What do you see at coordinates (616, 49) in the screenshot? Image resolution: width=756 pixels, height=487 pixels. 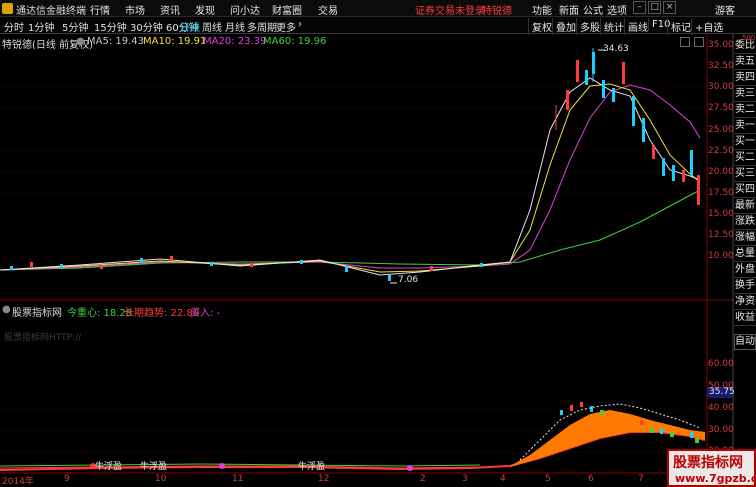 I see `high-price-label: 34.63` at bounding box center [616, 49].